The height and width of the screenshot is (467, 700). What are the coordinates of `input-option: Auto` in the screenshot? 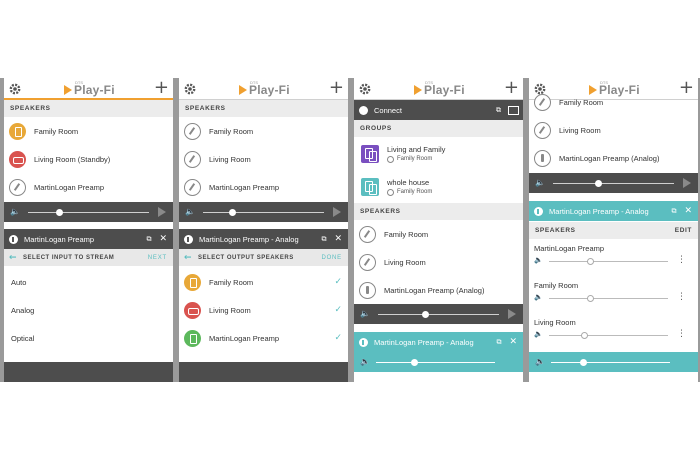 It's located at (18, 282).